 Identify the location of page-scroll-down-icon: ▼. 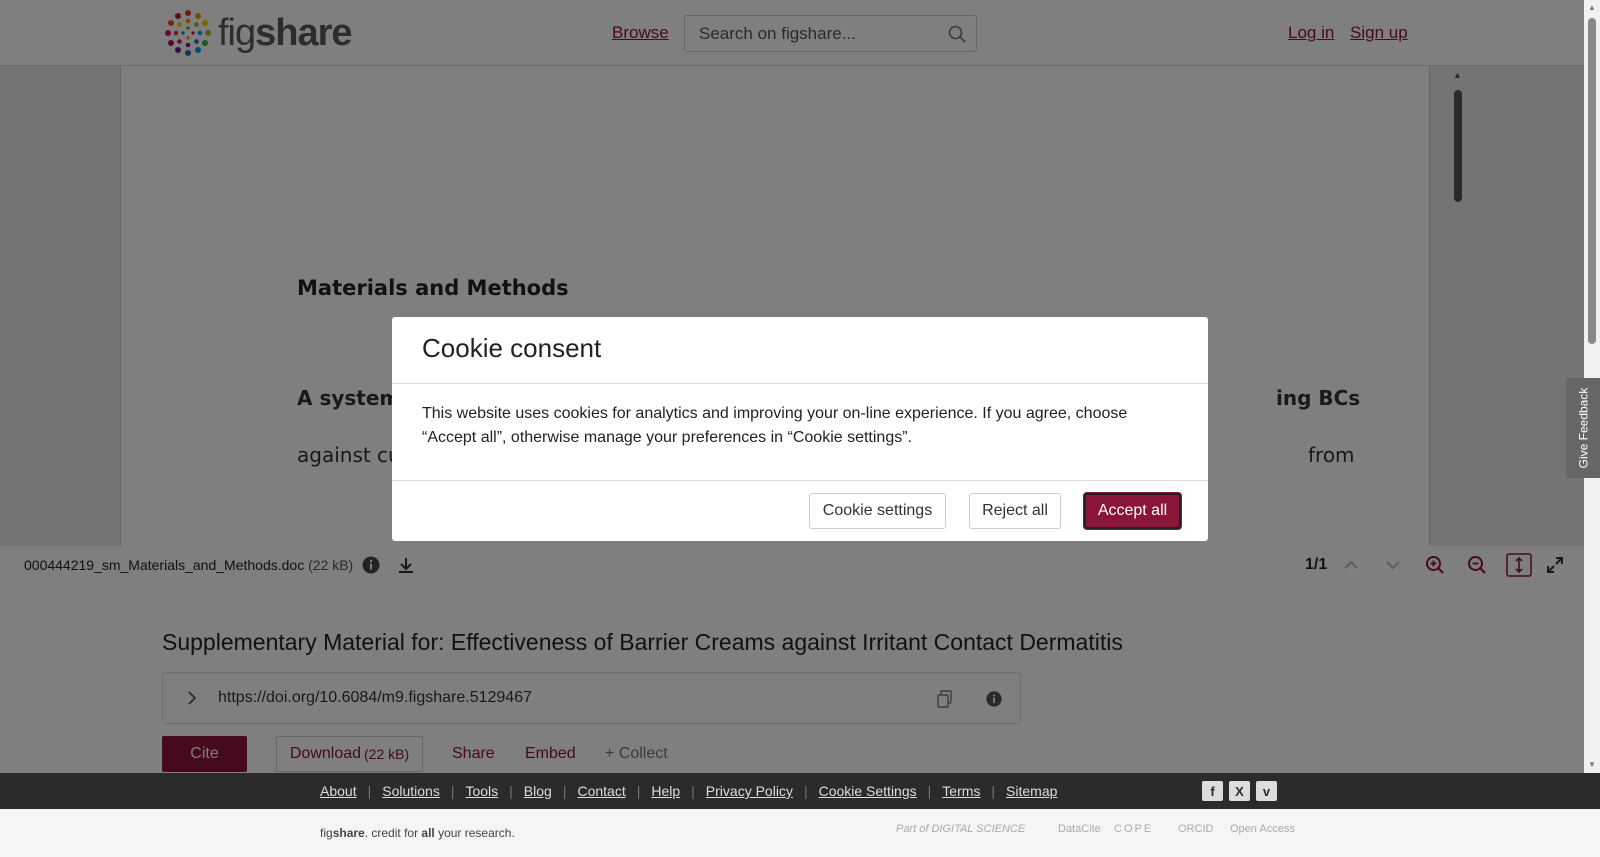
(1592, 764).